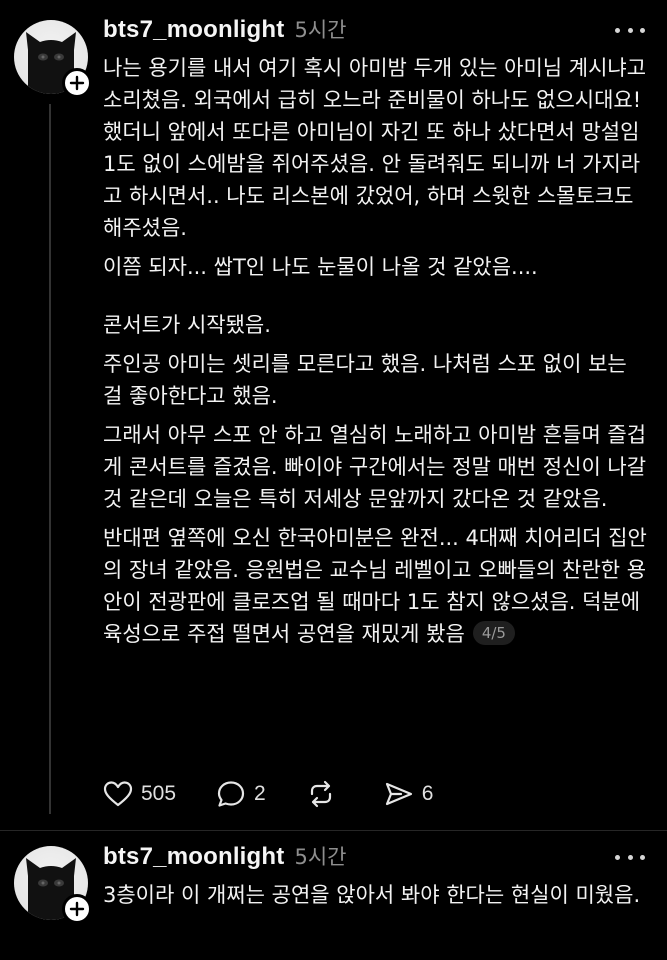 The width and height of the screenshot is (667, 960). Describe the element at coordinates (398, 794) in the screenshot. I see `send-icon` at that location.